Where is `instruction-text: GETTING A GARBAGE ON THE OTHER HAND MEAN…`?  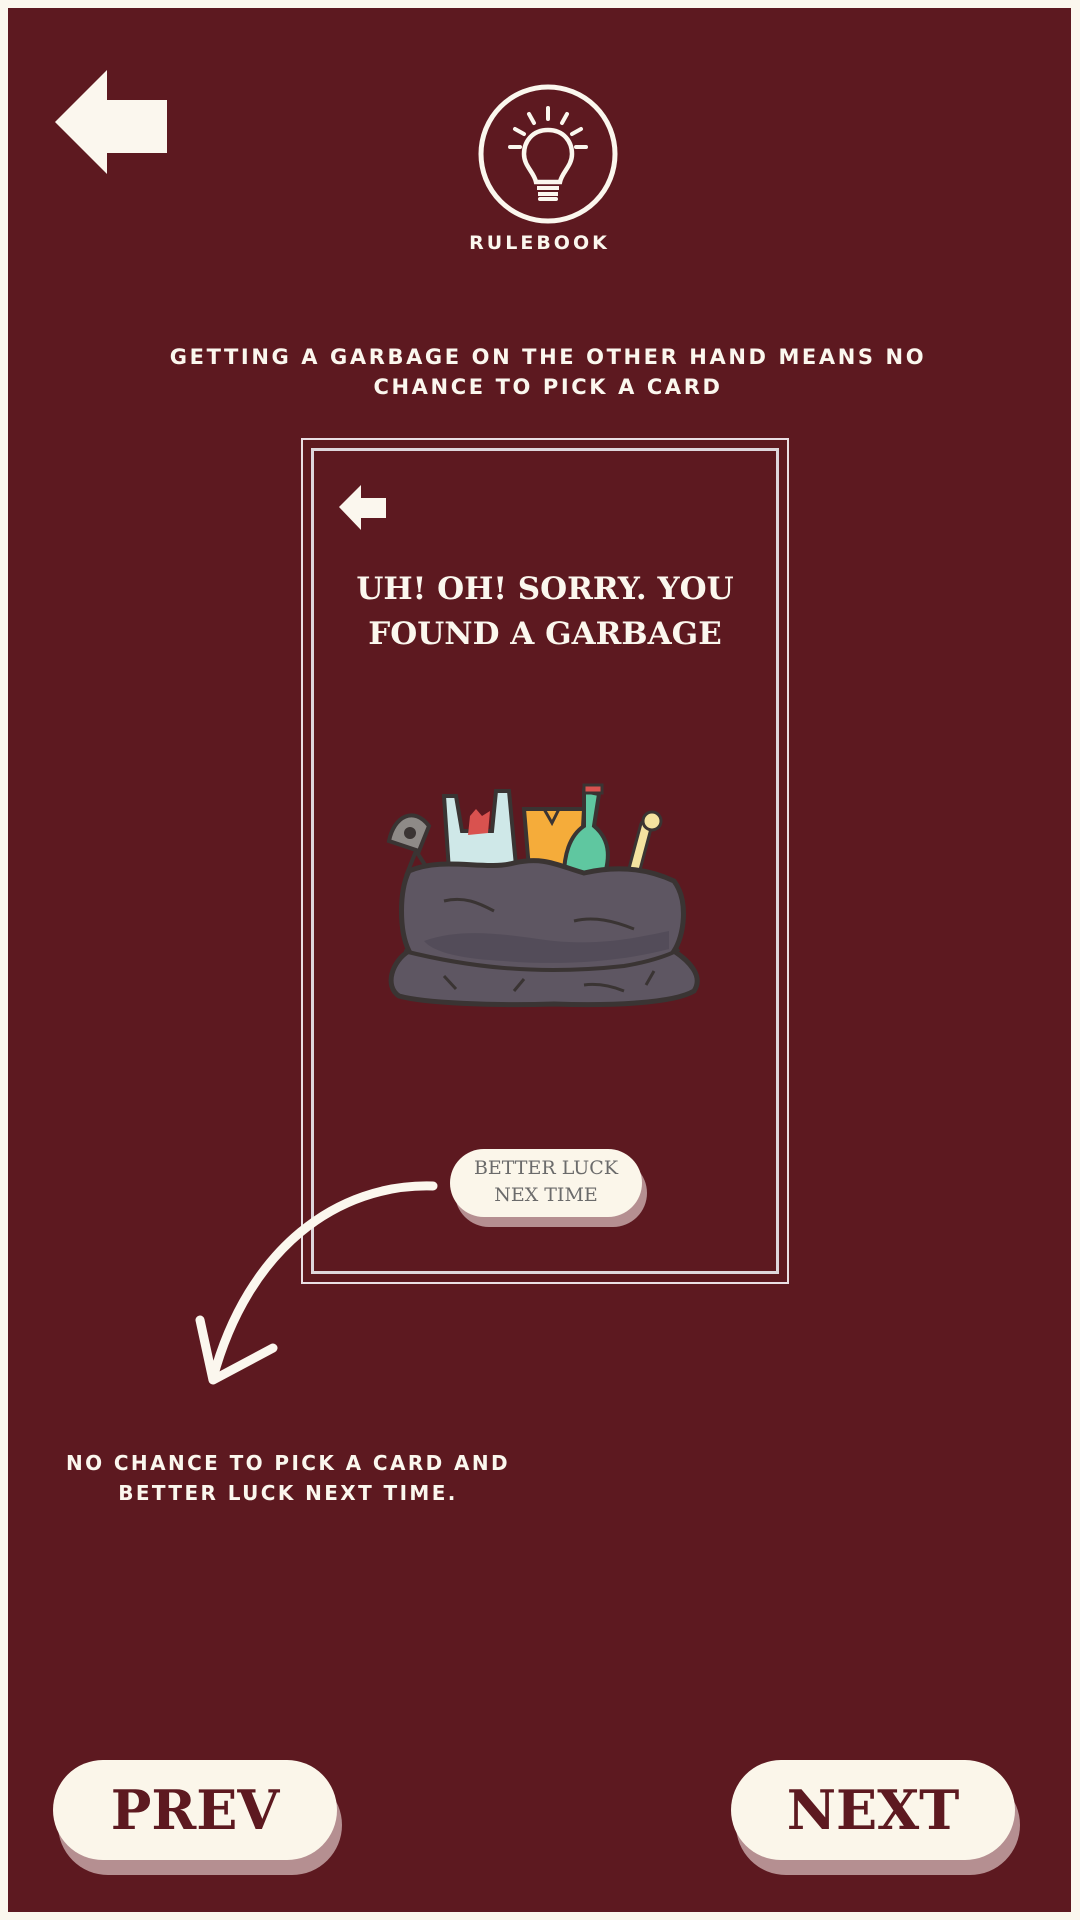
instruction-text: GETTING A GARBAGE ON THE OTHER HAND MEAN… is located at coordinates (548, 372).